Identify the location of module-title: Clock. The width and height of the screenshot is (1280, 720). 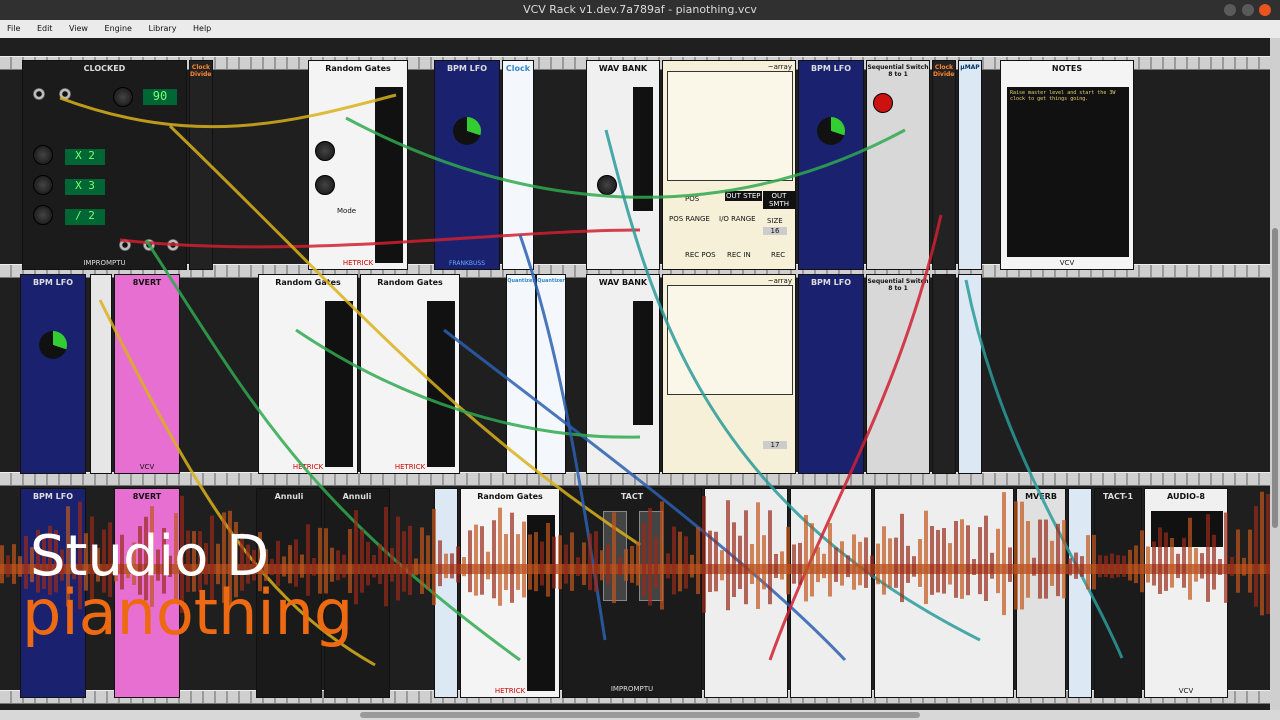
(518, 68).